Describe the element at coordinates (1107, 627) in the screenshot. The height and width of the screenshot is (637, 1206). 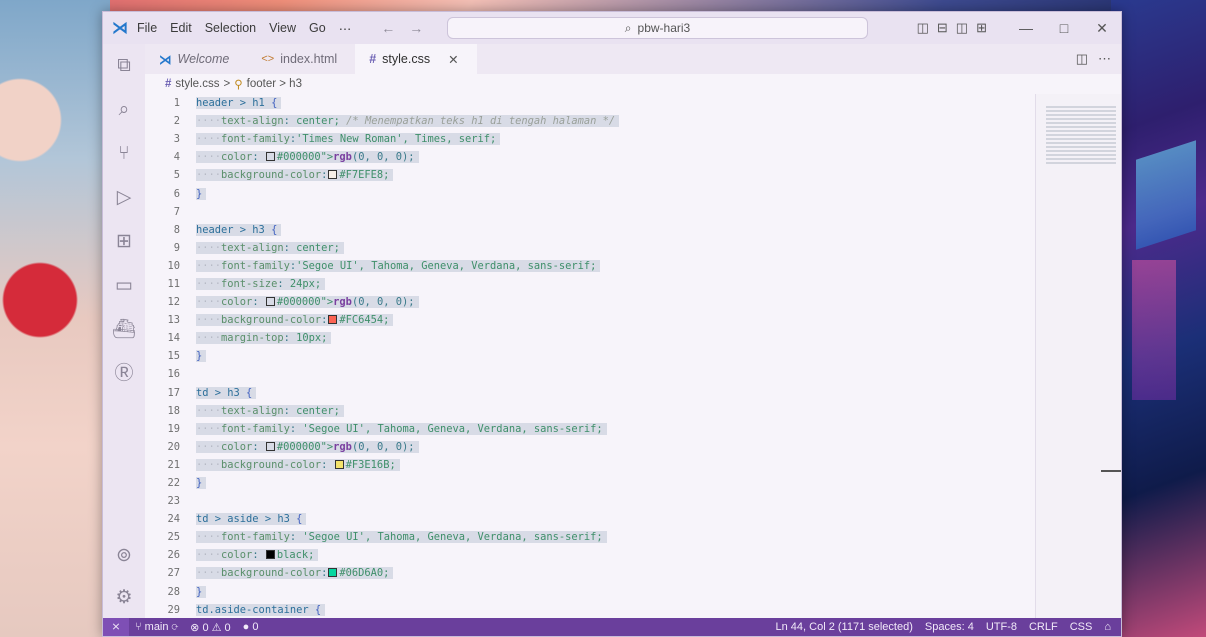
I see `notifications-icon: ⌂` at that location.